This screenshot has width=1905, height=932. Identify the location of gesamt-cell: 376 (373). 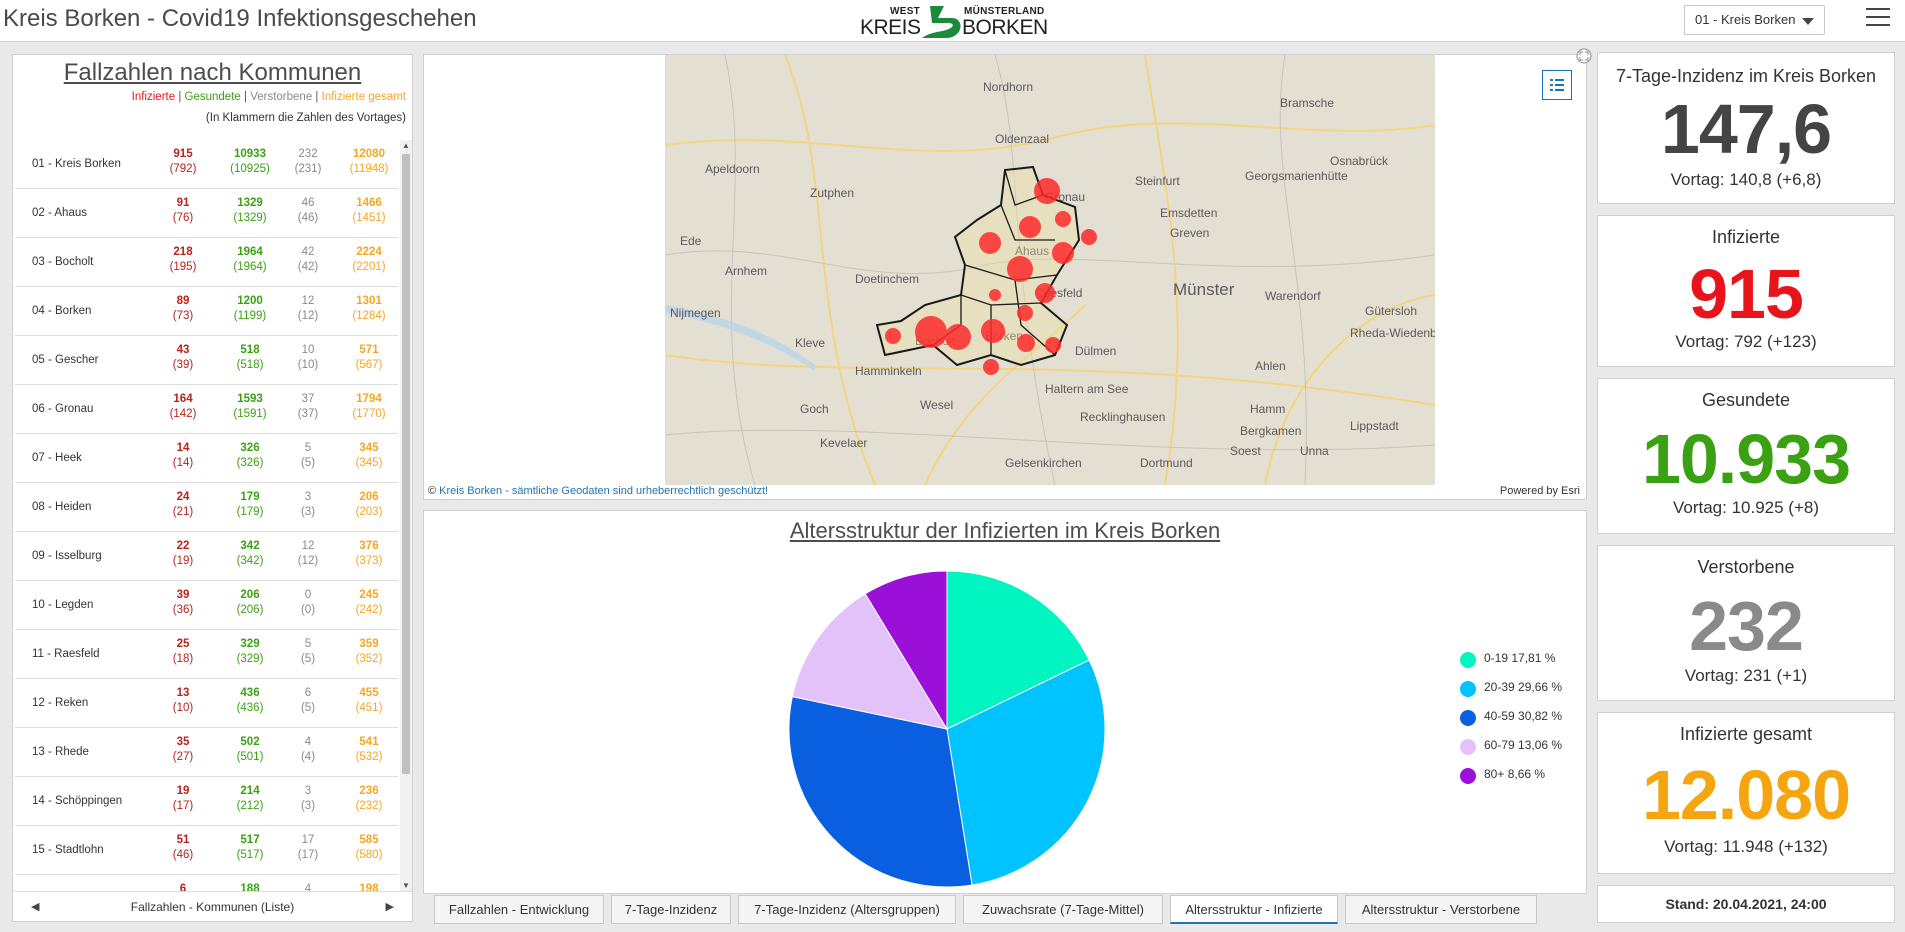
(369, 553).